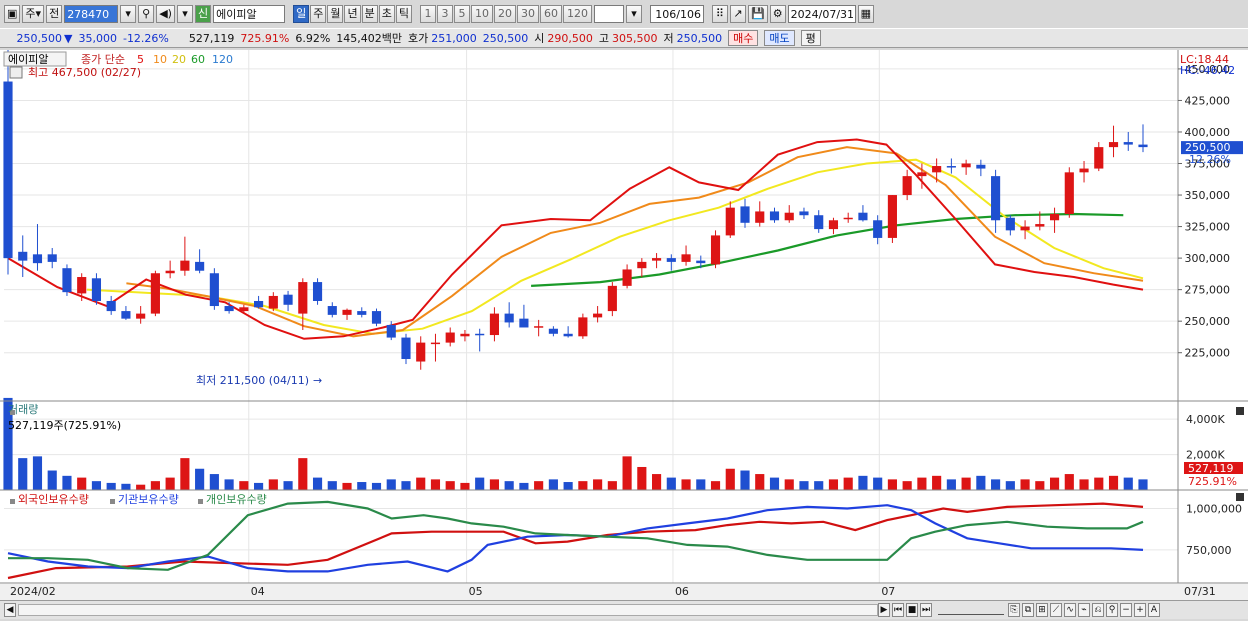 This screenshot has height=621, width=1248. What do you see at coordinates (427, 14) in the screenshot?
I see `interval-1-button: 1` at bounding box center [427, 14].